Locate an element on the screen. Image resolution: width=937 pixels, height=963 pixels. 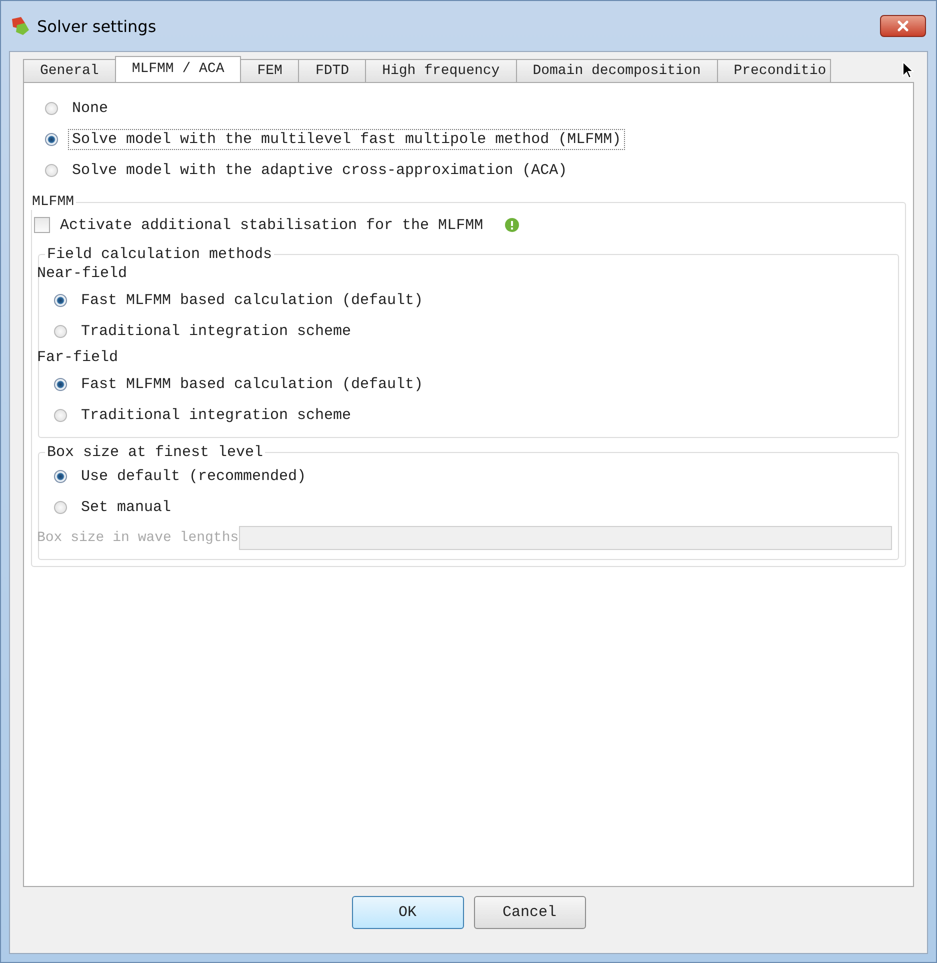
option-label: Solve model with the multilevel fast multipole method (MLFMM) is located at coordinates (347, 139).